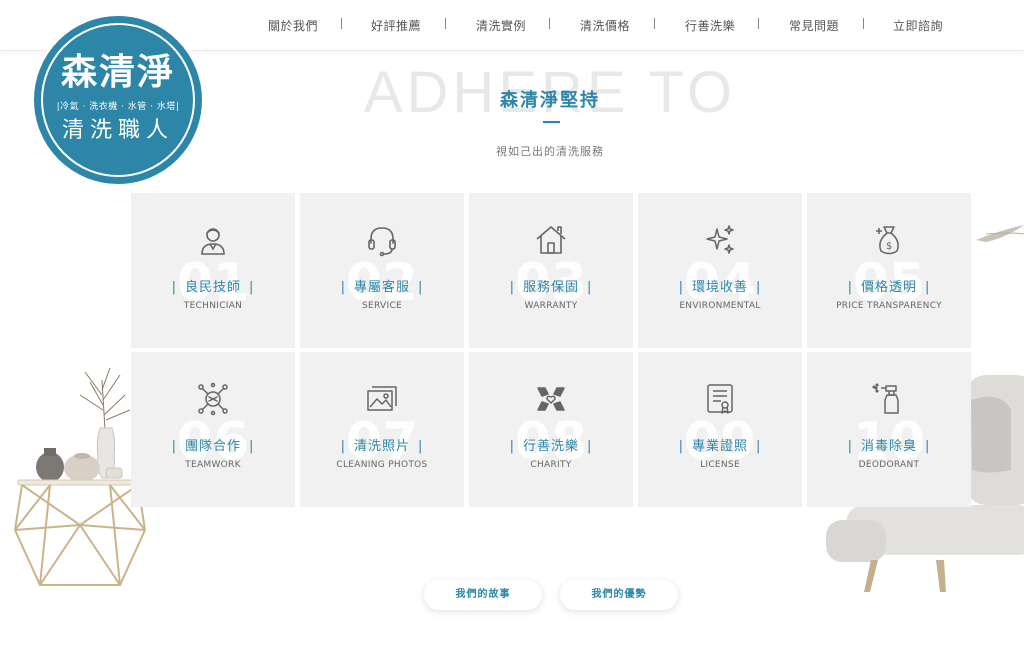  What do you see at coordinates (382, 270) in the screenshot?
I see `feature-tile-service: 02 | 專屬客服 | SERVICE` at bounding box center [382, 270].